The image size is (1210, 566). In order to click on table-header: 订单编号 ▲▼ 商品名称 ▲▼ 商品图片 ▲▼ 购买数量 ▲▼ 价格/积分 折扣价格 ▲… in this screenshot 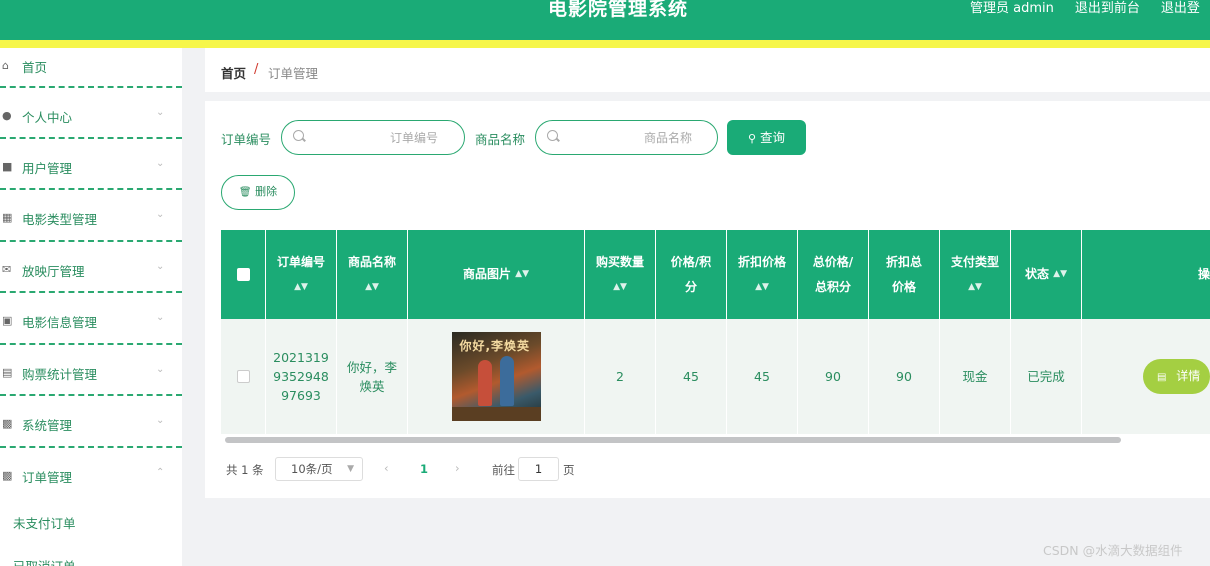, I will do `click(715, 274)`.